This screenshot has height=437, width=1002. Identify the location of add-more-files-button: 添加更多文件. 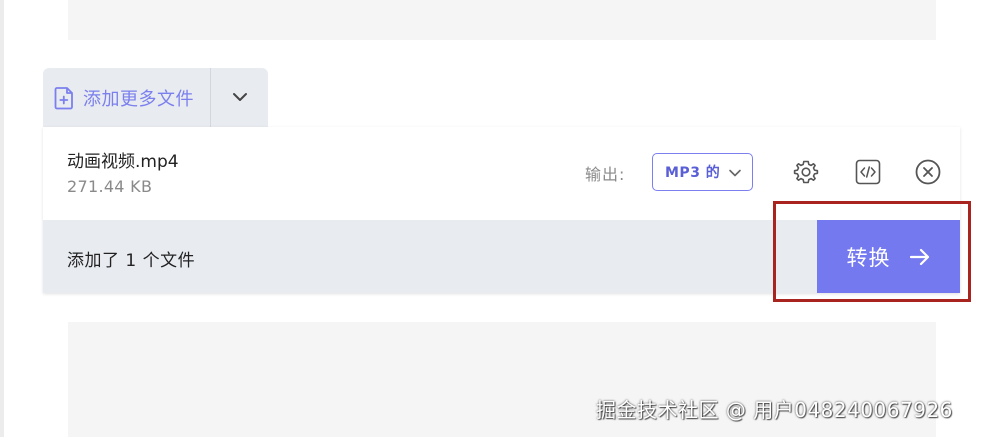
(126, 97).